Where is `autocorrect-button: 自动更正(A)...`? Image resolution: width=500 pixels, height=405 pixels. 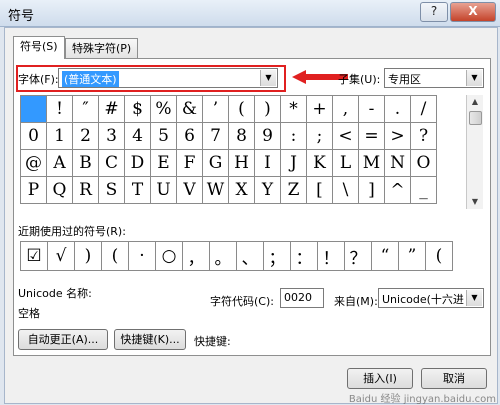 autocorrect-button: 自动更正(A)... is located at coordinates (63, 339).